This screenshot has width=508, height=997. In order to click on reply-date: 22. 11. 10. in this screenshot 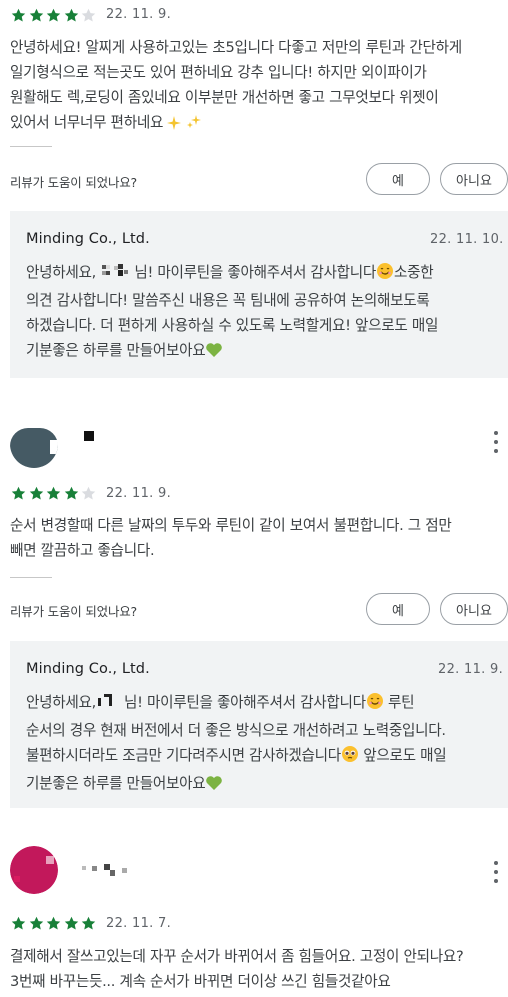, I will do `click(467, 239)`.